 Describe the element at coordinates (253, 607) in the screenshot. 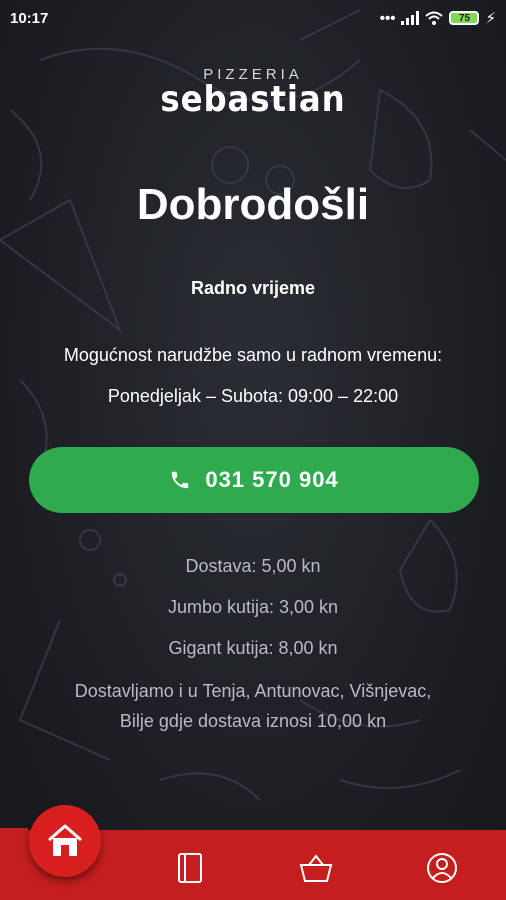

I see `jumbo-box-price: Jumbo kutija: 3,00 kn` at that location.